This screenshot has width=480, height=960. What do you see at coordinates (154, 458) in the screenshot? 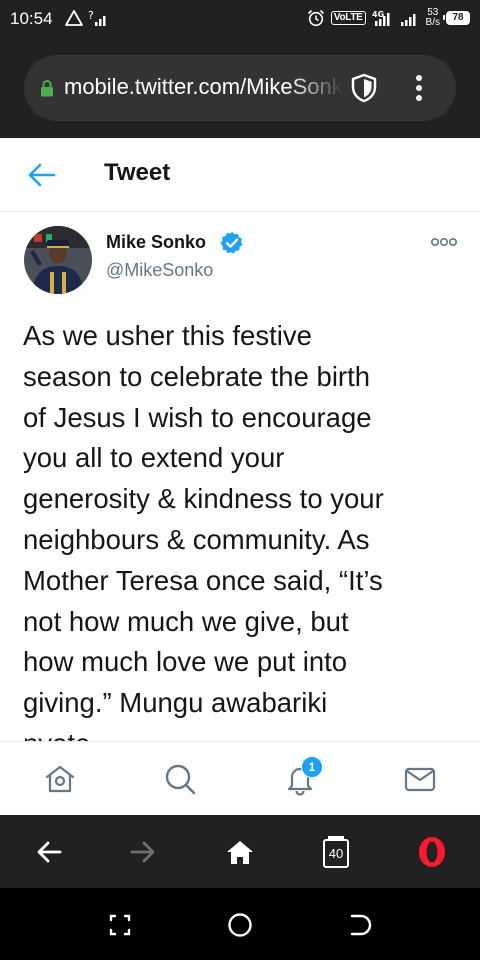
I see `tweet-line: you all to extend your` at bounding box center [154, 458].